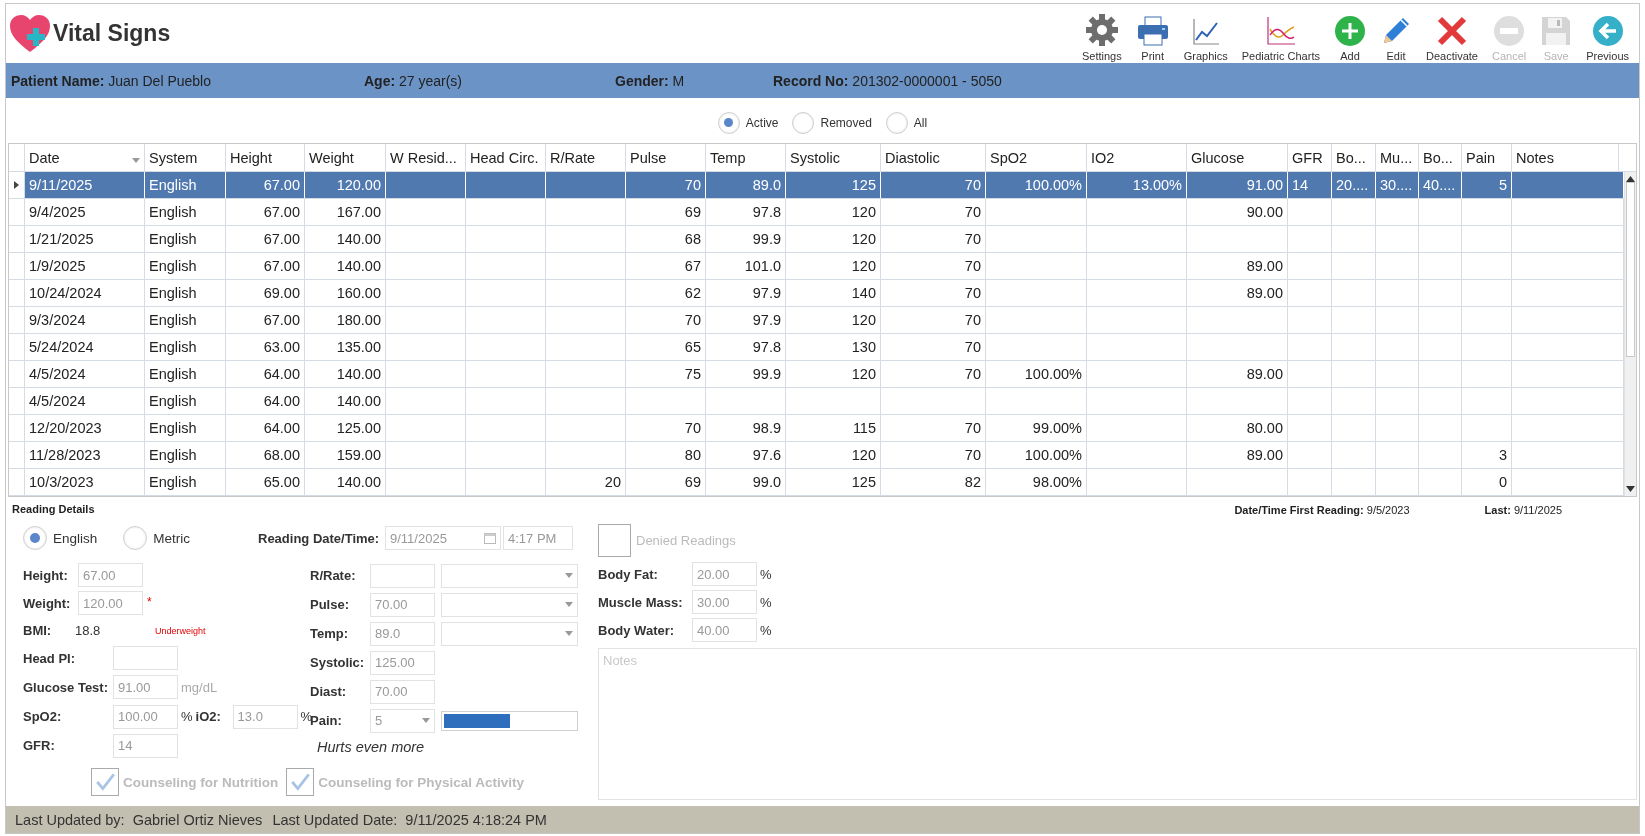 The image size is (1645, 836). Describe the element at coordinates (1607, 33) in the screenshot. I see `toolbar-button: Previous` at that location.